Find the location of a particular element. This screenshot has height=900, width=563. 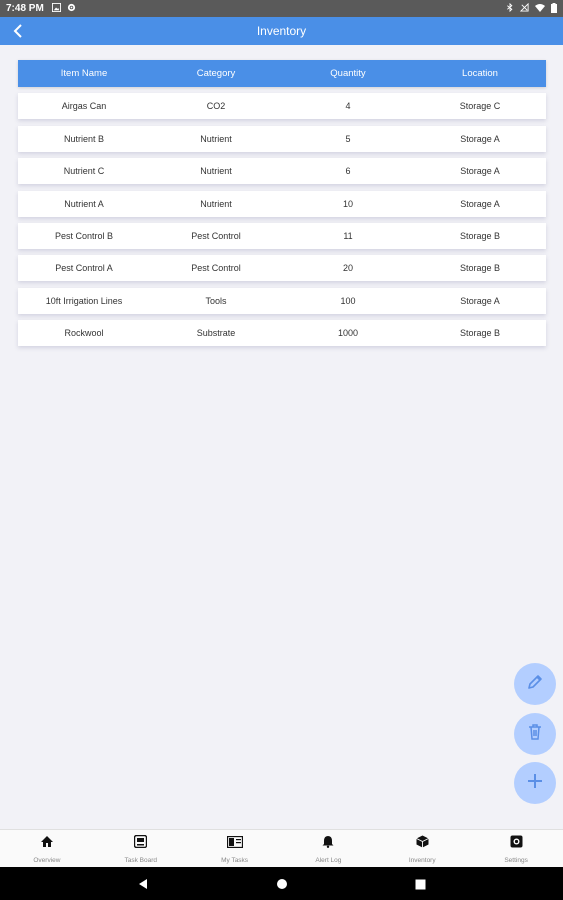

wifi-icon is located at coordinates (540, 9).